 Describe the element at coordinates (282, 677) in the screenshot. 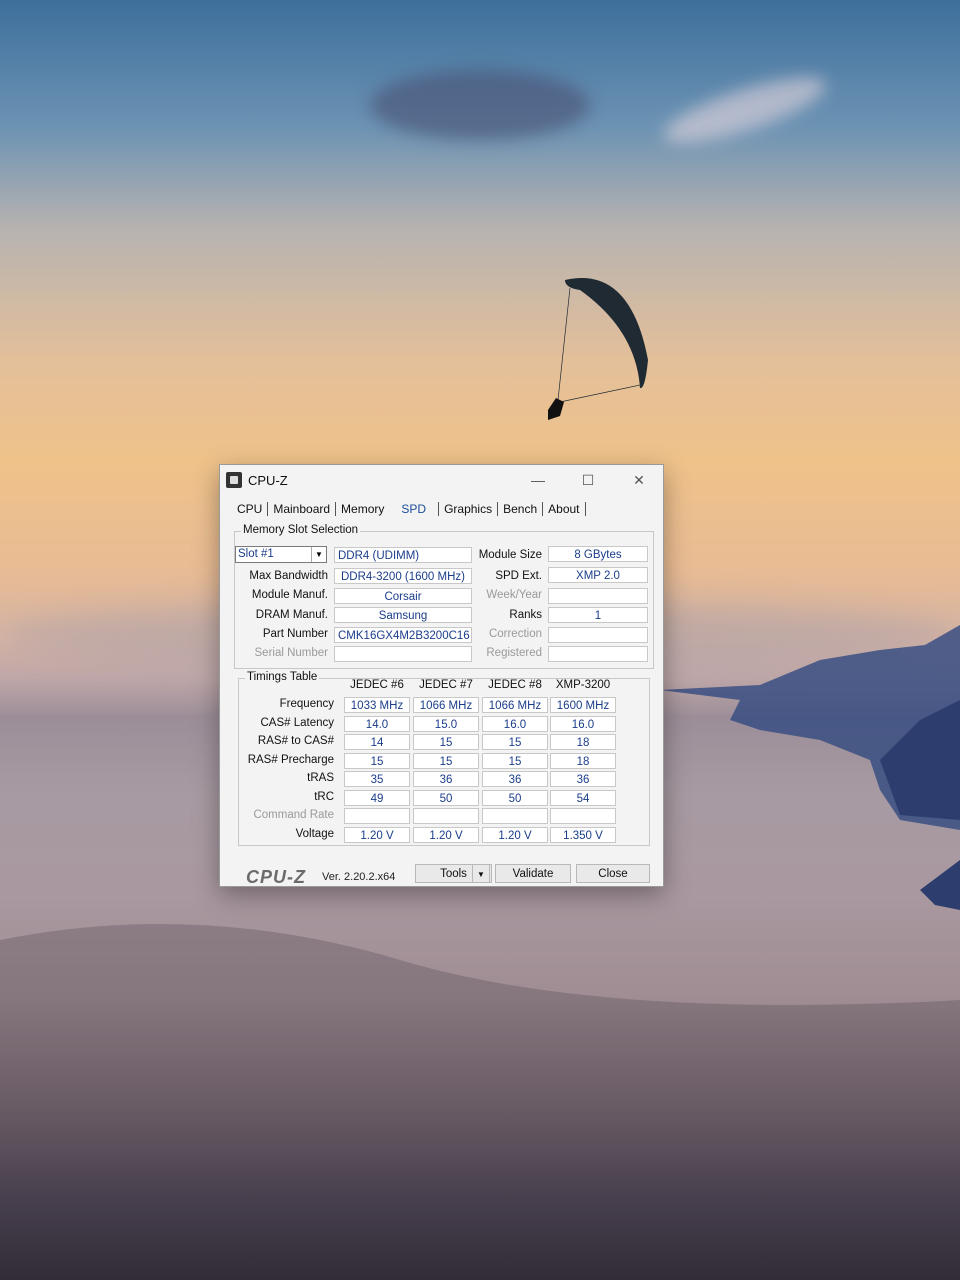

I see `group-label: Timings Table` at that location.